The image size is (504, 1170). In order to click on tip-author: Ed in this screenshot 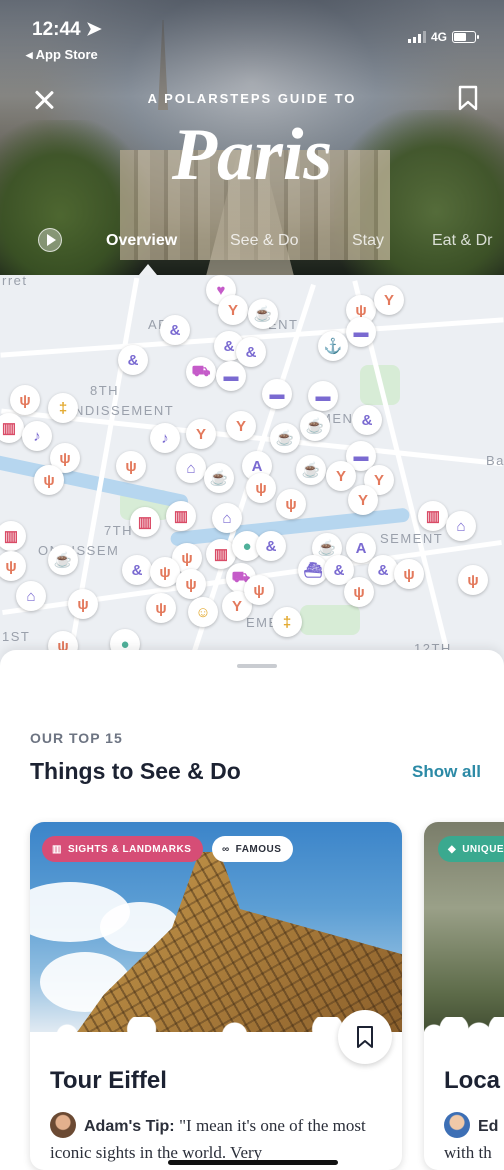, I will do `click(488, 1126)`.